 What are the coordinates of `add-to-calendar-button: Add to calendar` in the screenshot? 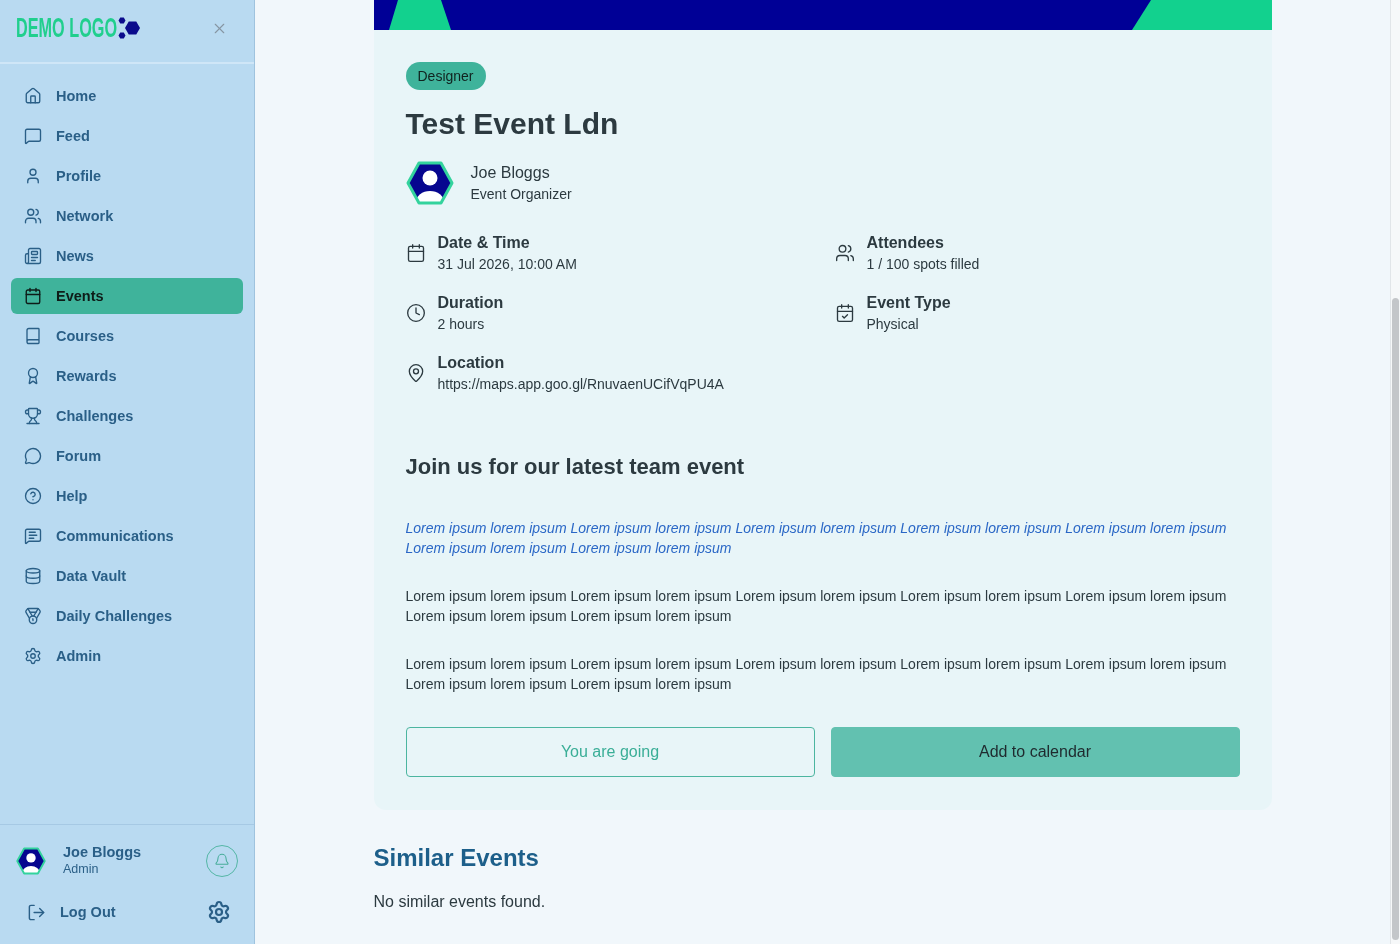 It's located at (1035, 752).